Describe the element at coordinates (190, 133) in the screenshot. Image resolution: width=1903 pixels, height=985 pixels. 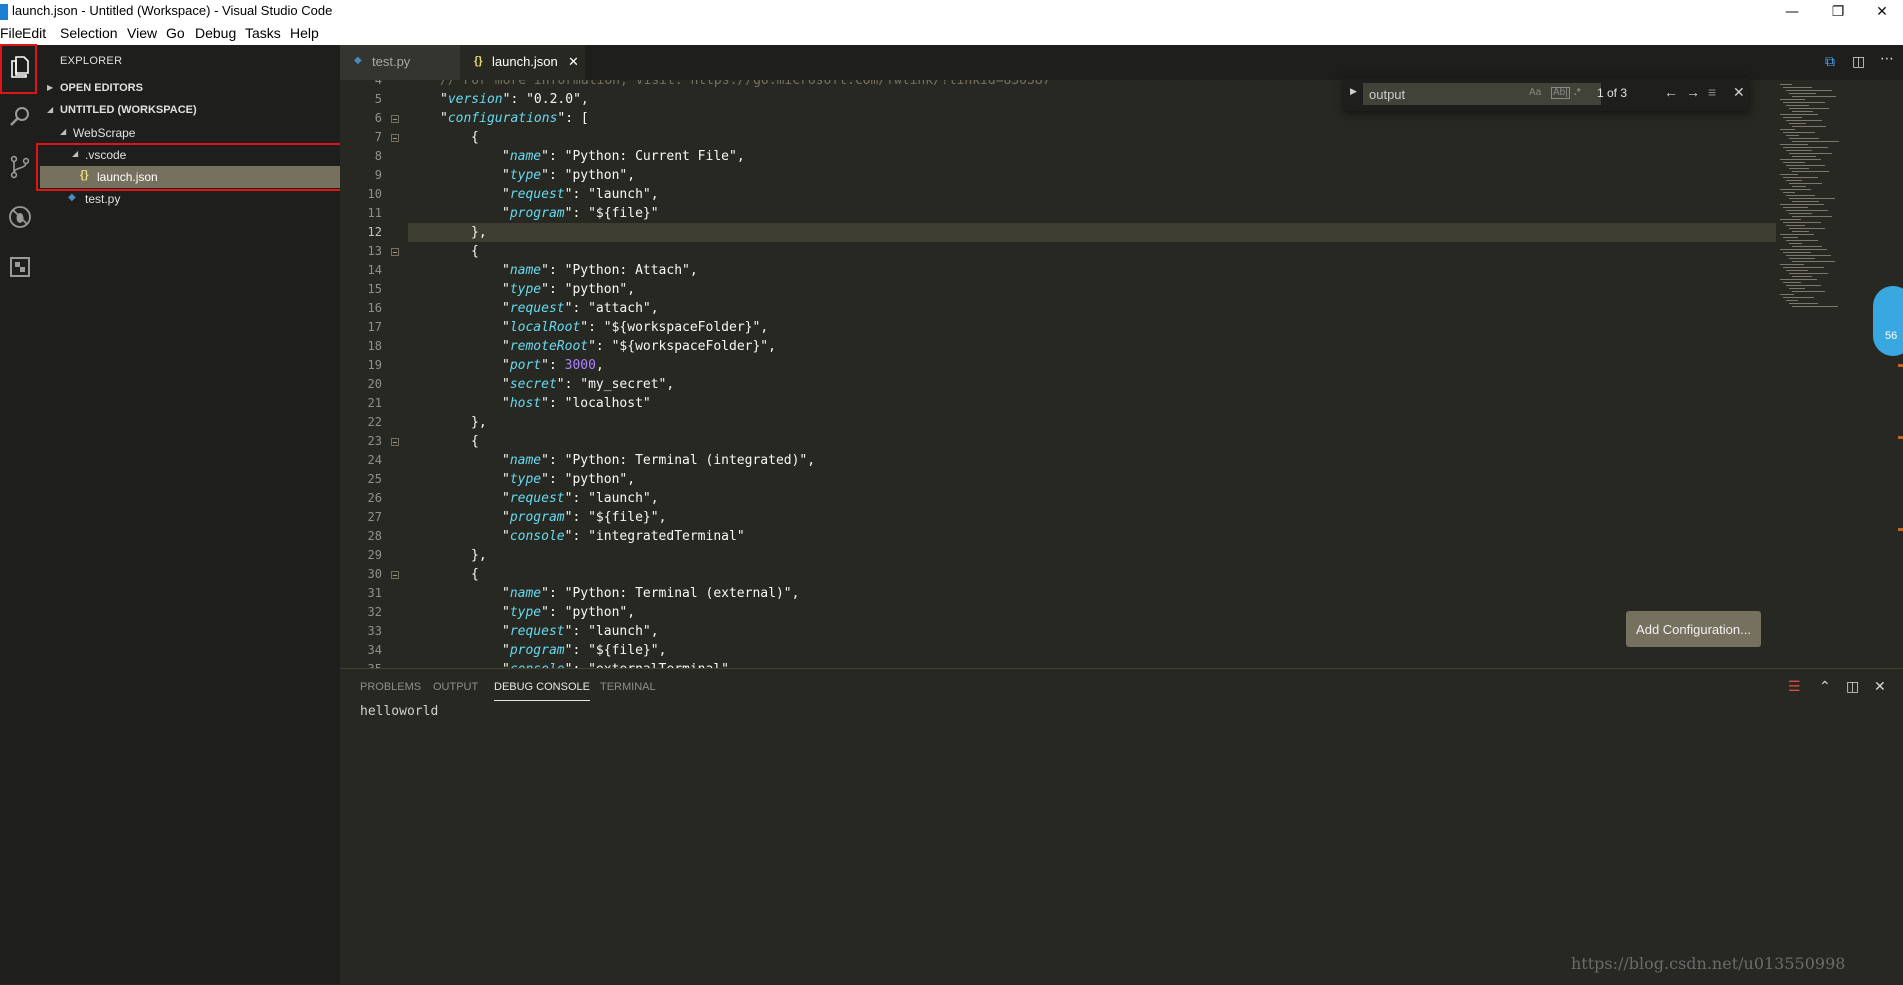
I see `tree-item-webscrape: ◢ WebScrape` at that location.